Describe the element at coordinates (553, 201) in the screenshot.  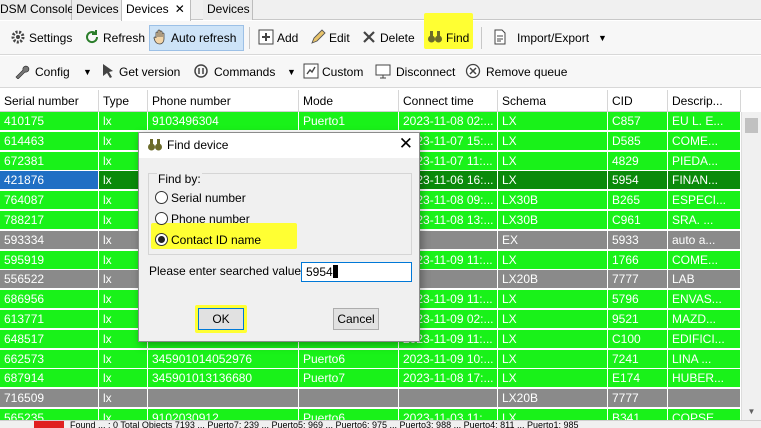
I see `table-cell: LX30B` at that location.